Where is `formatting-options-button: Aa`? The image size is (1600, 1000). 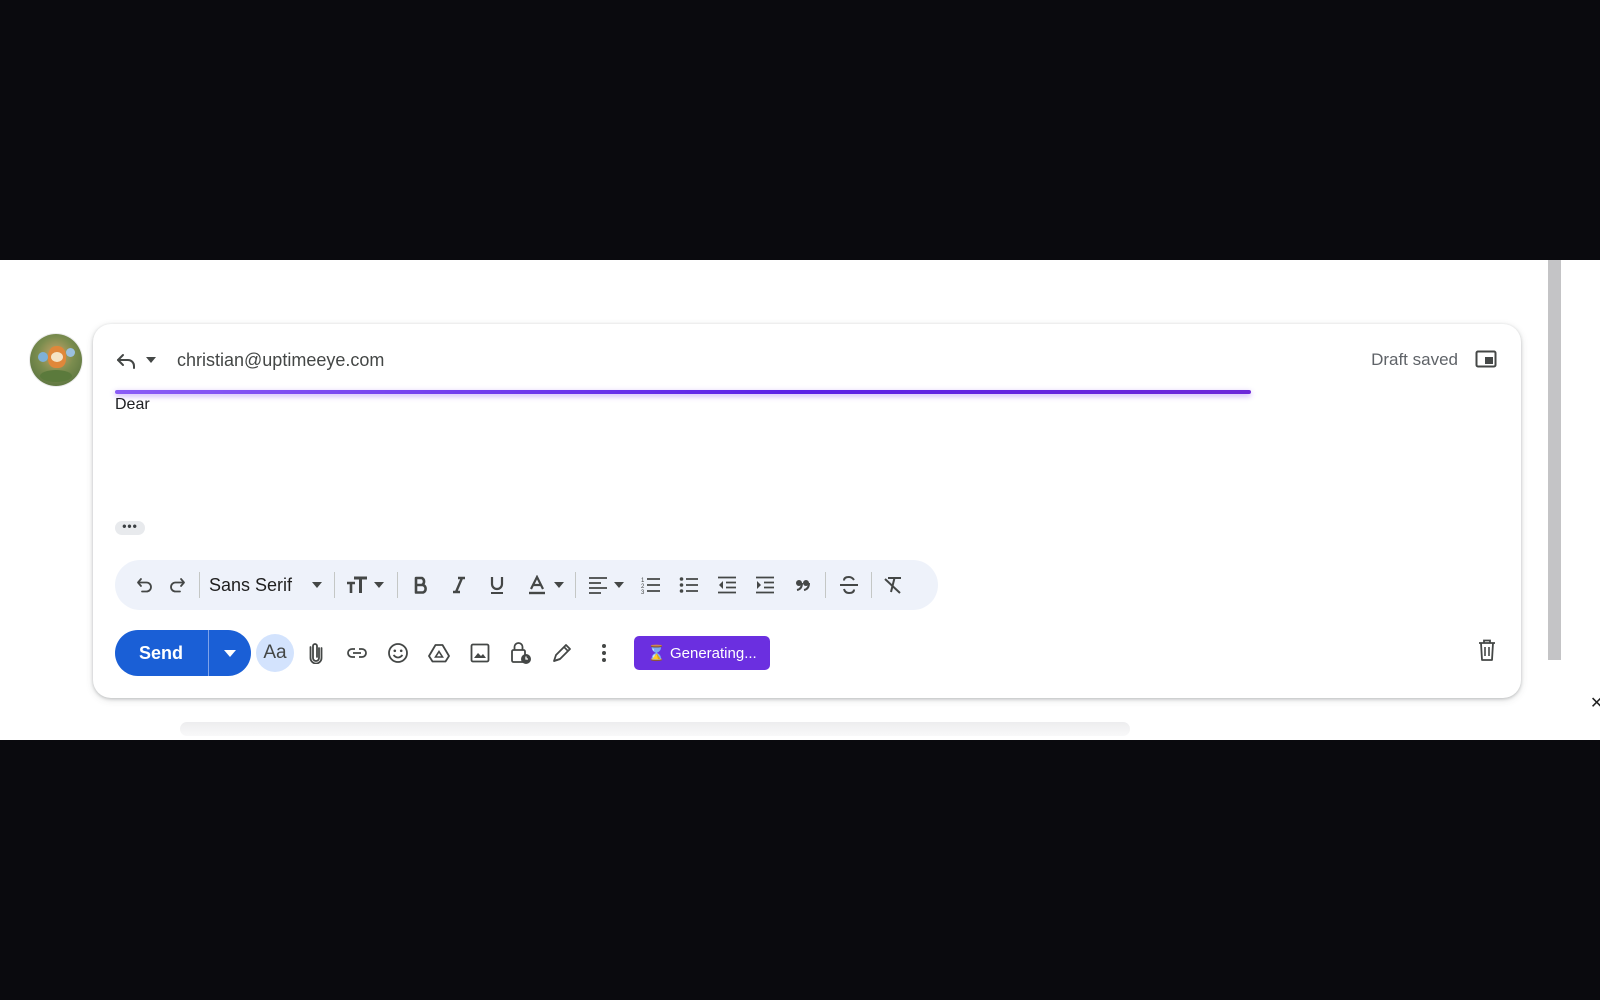 formatting-options-button: Aa is located at coordinates (275, 653).